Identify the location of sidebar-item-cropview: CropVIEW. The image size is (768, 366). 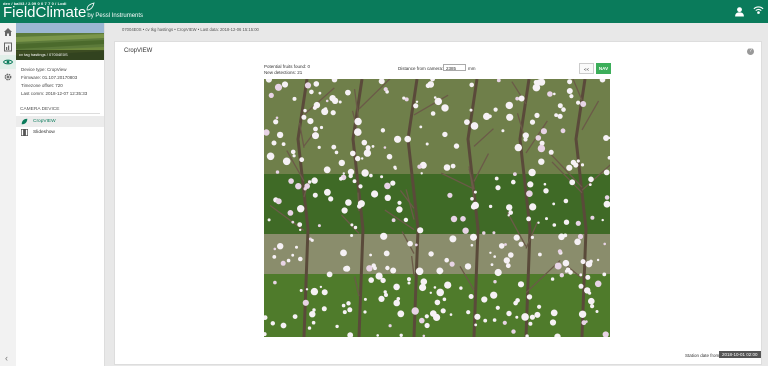
(60, 121).